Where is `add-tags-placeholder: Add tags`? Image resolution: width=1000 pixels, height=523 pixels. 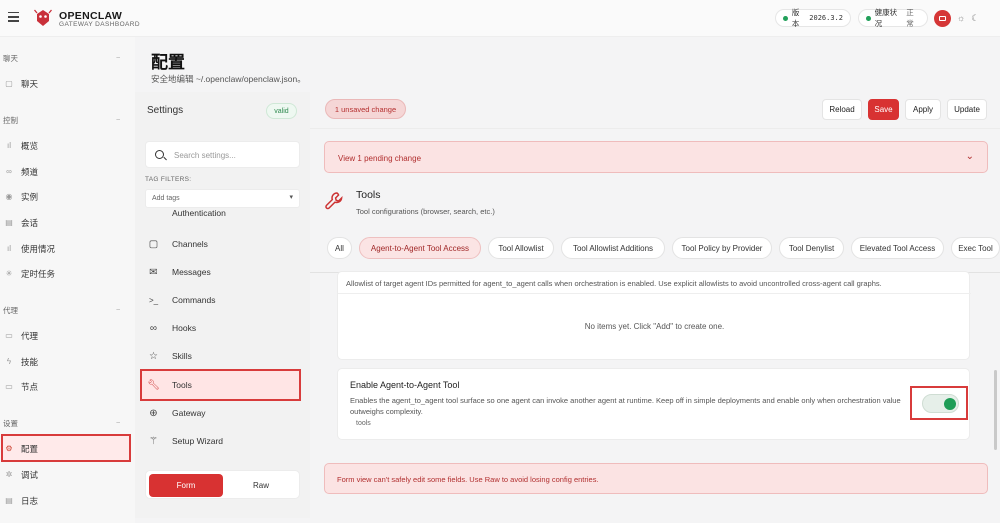
add-tags-placeholder: Add tags is located at coordinates (166, 198).